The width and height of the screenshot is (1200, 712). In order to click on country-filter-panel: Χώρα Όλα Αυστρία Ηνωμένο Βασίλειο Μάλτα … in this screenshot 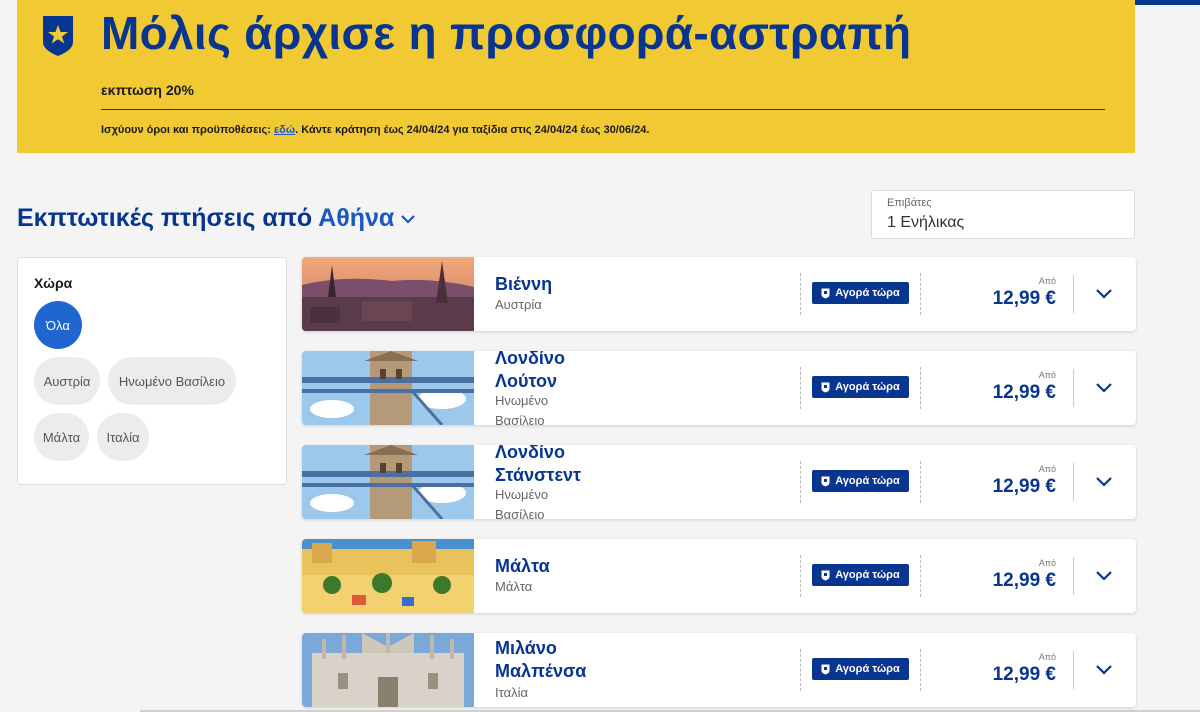, I will do `click(152, 371)`.